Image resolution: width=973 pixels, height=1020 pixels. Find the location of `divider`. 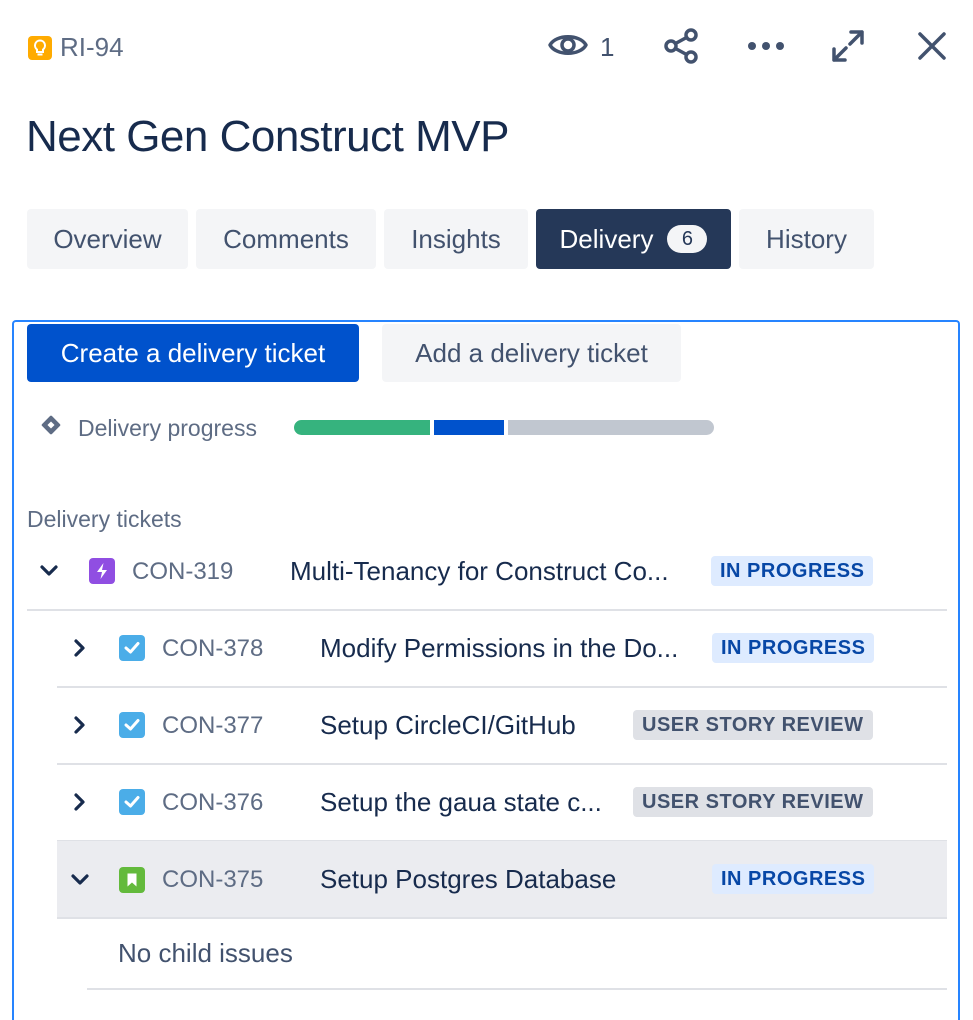

divider is located at coordinates (517, 989).